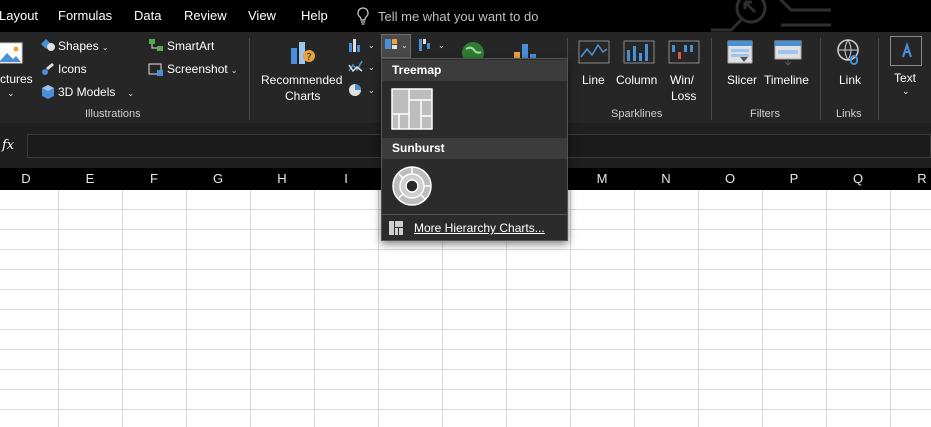 The height and width of the screenshot is (427, 931). What do you see at coordinates (85, 15) in the screenshot?
I see `tab-formulas: Formulas` at bounding box center [85, 15].